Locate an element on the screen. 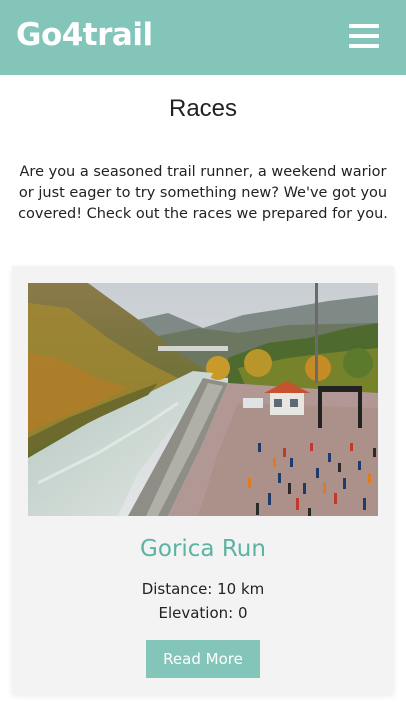  race-elevation: Elevation: 0 is located at coordinates (203, 613).